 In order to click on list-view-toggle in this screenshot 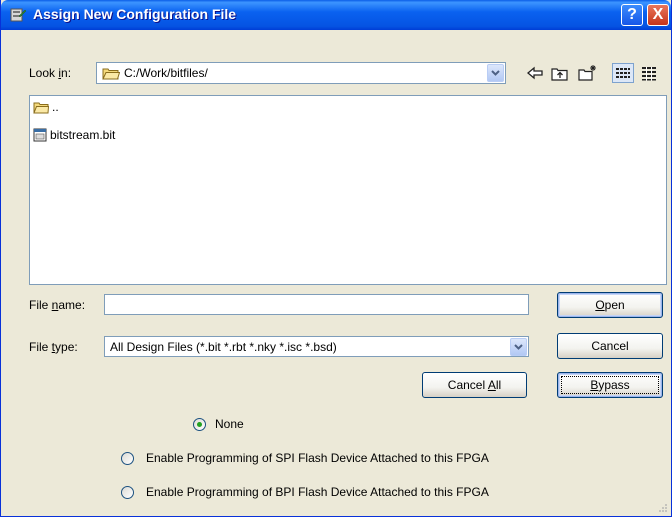, I will do `click(623, 73)`.